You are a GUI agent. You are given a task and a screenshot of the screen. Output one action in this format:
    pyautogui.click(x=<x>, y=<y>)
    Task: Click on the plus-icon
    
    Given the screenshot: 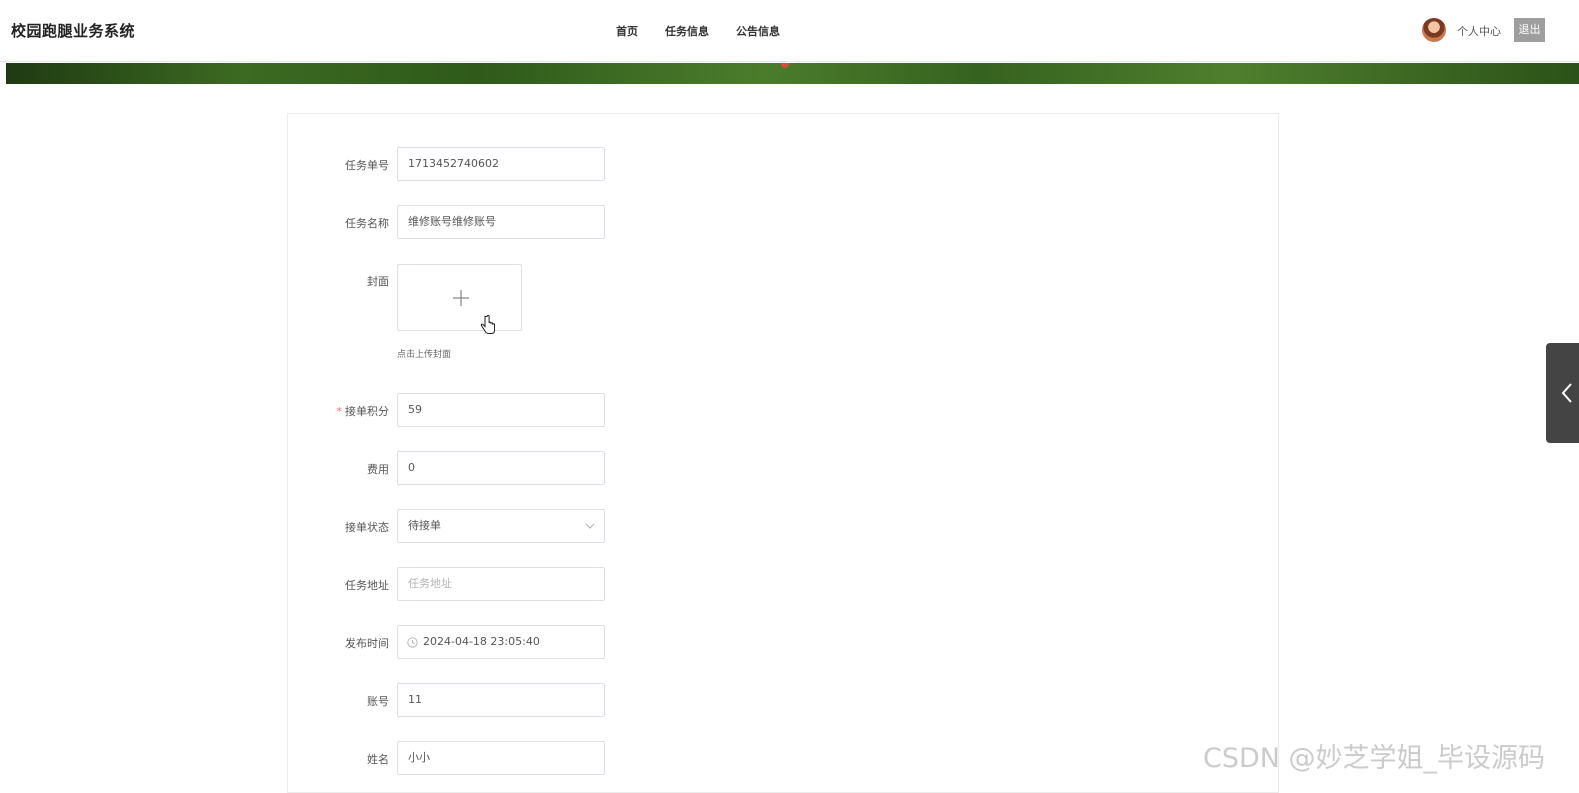 What is the action you would take?
    pyautogui.click(x=461, y=298)
    